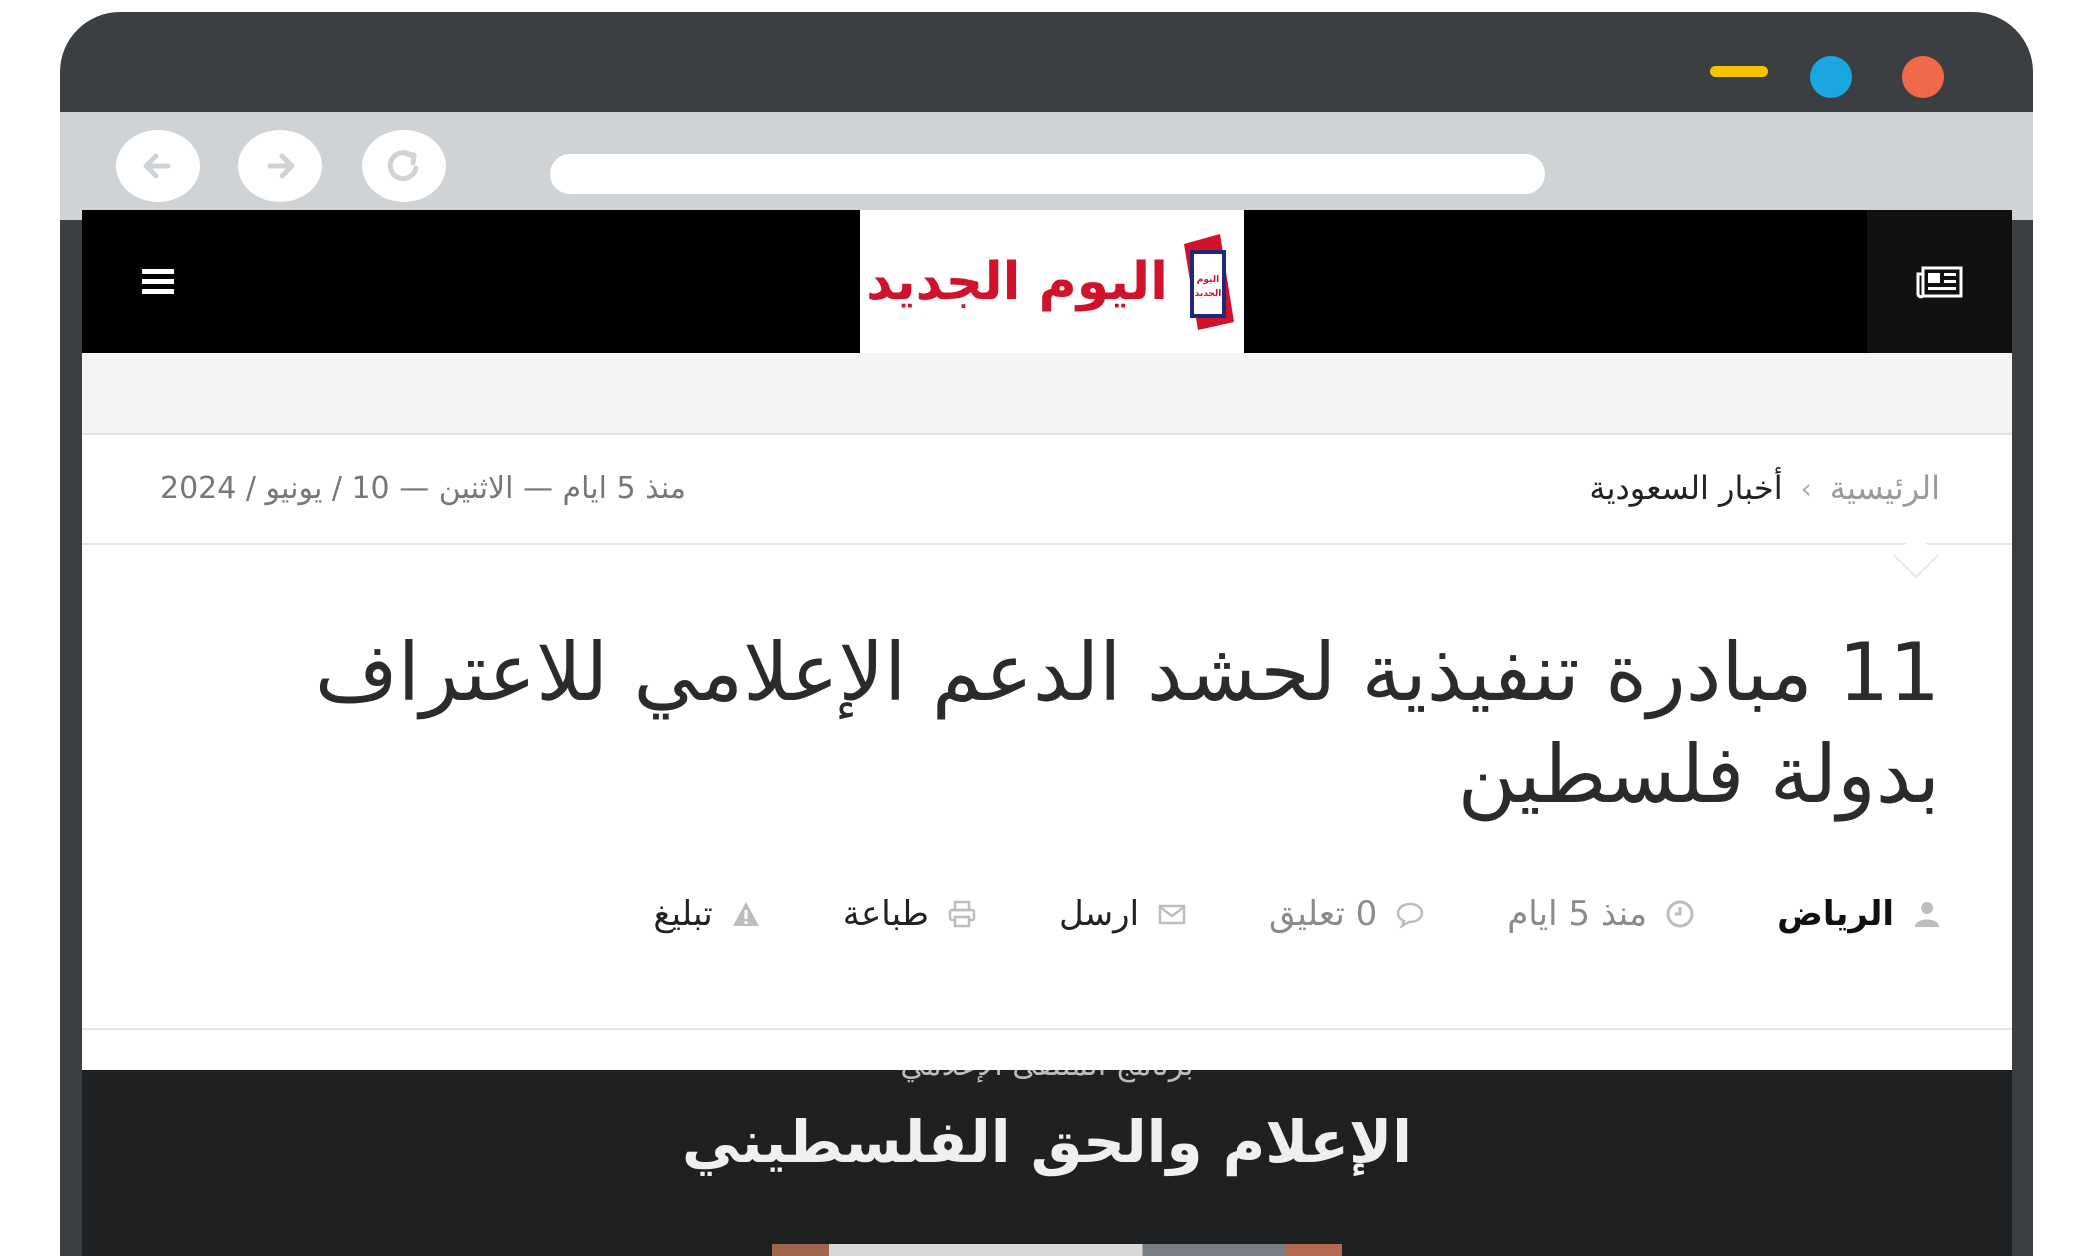 Image resolution: width=2093 pixels, height=1256 pixels. I want to click on hero-photo, so click(1057, 1250).